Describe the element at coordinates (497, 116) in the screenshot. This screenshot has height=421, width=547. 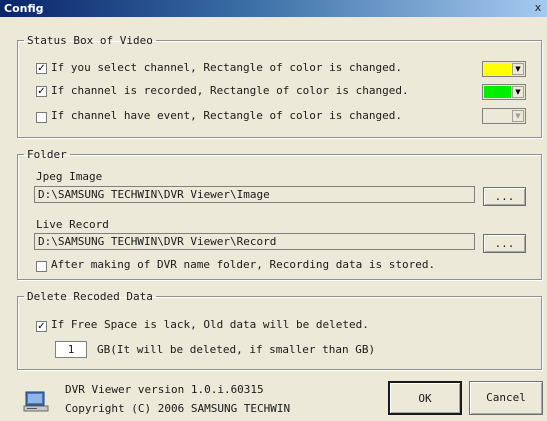
I see `event-channel-color-swatch` at that location.